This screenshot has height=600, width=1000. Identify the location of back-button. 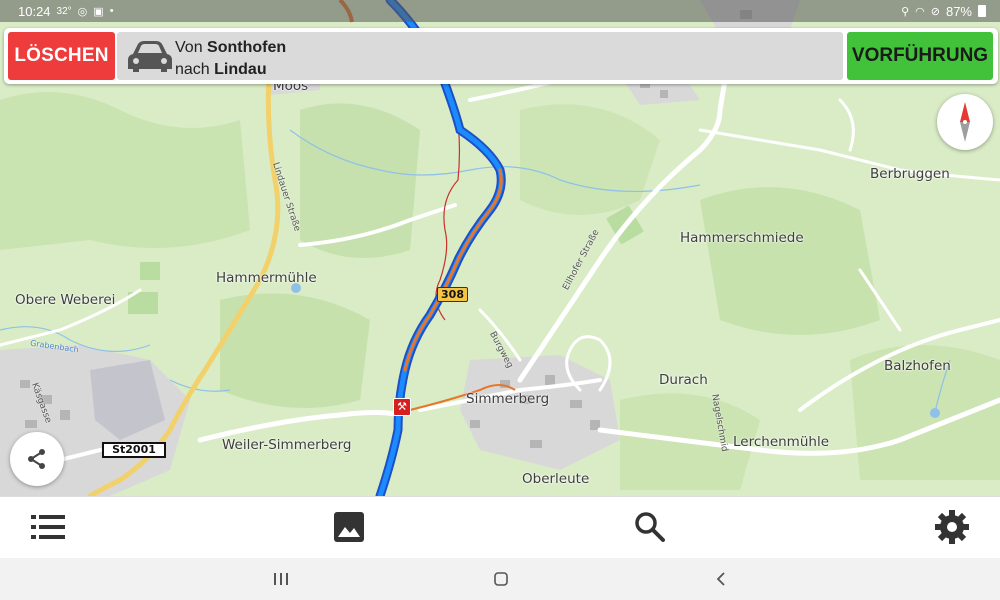
(721, 579).